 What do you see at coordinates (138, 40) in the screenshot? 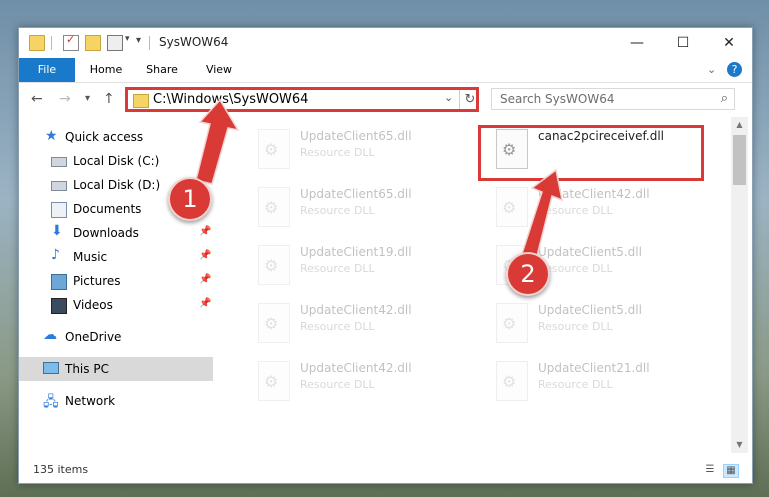
I see `customize-toolbar-icon: ▾` at bounding box center [138, 40].